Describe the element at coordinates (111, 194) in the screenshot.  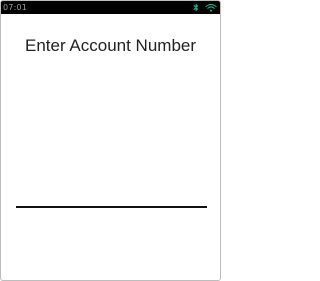
I see `account-number-input` at that location.